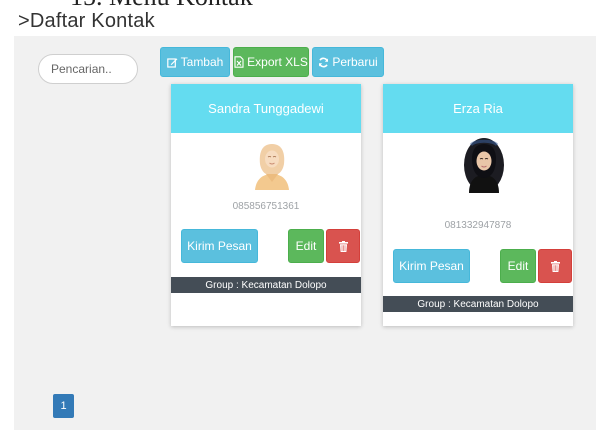  I want to click on contact-phone: 081332947878, so click(478, 225).